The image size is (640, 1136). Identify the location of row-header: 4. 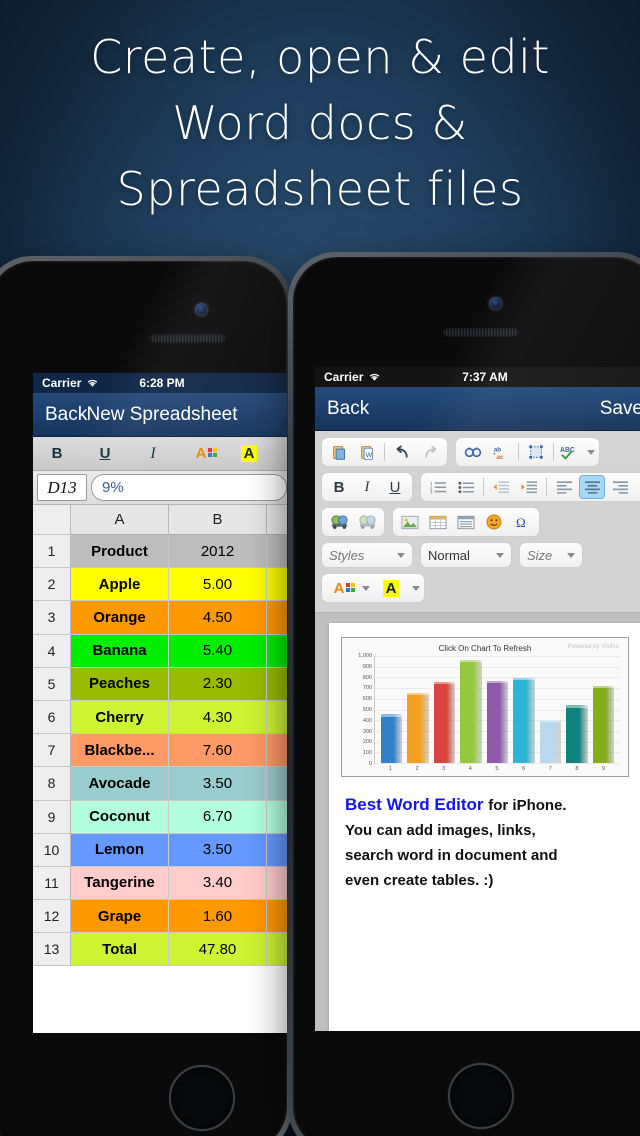
(52, 651).